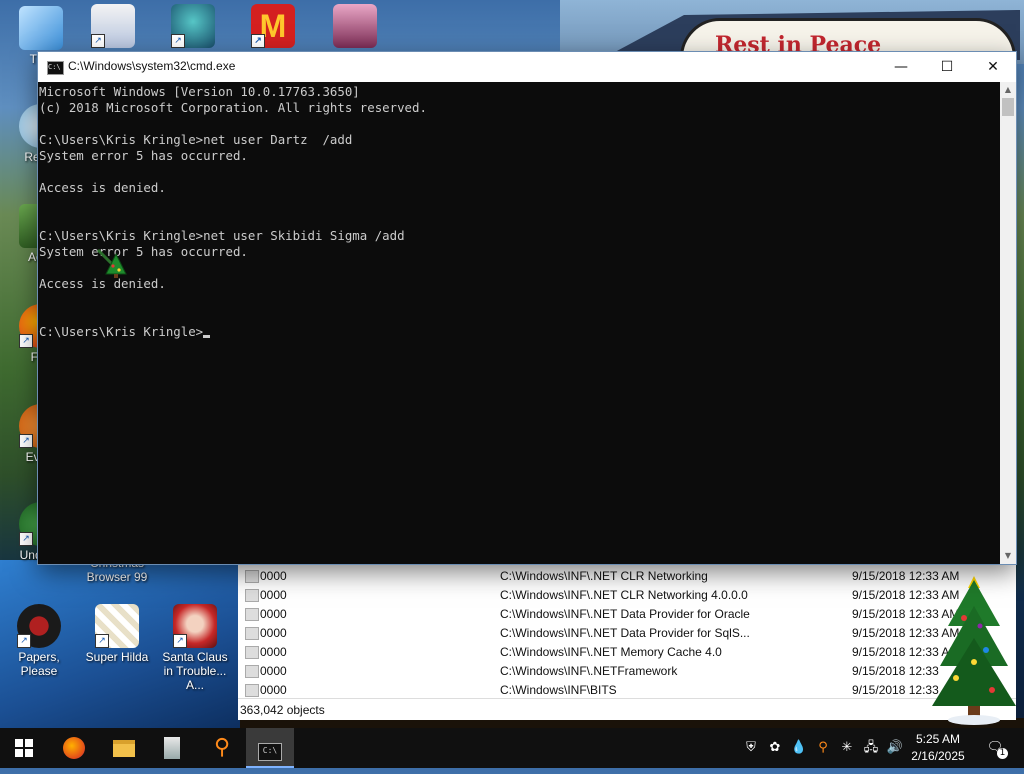  I want to click on super-hilda-icon: ↗, so click(117, 626).